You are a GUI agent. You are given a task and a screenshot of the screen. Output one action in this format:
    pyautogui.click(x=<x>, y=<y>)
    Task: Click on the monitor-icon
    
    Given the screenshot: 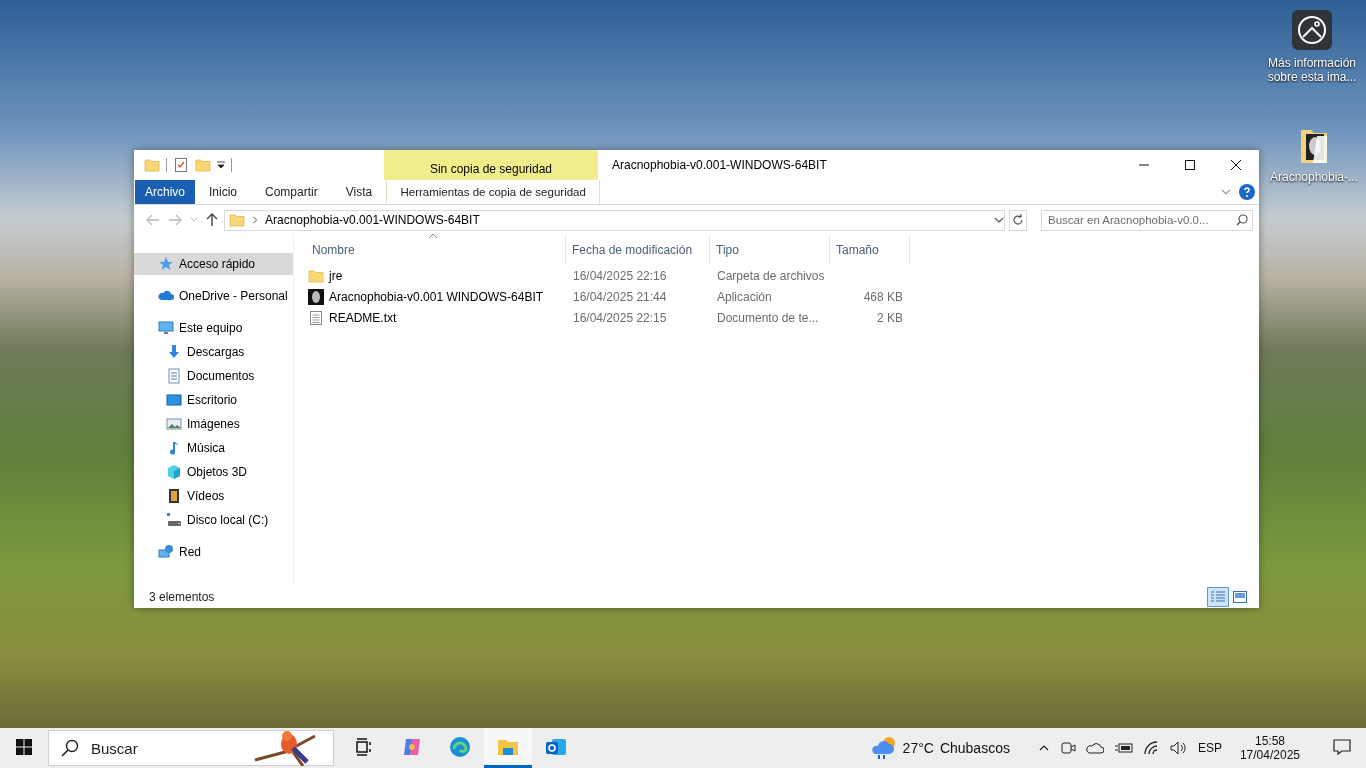 What is the action you would take?
    pyautogui.click(x=166, y=328)
    